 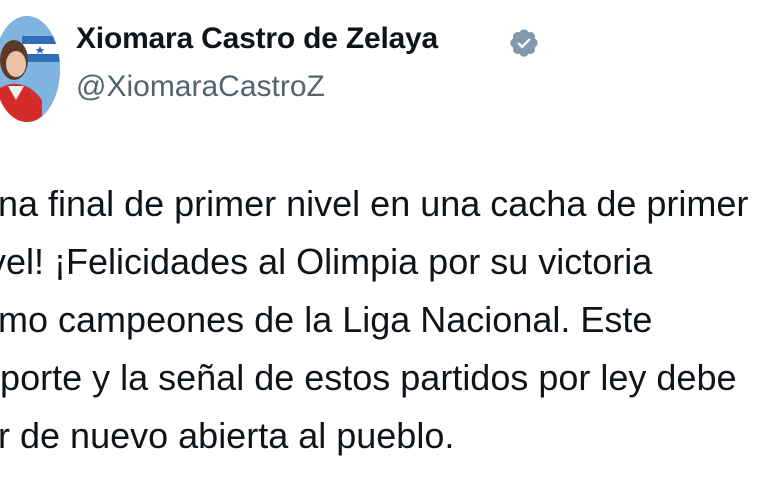 I want to click on author-name: Xiomara Castro de Zelaya, so click(x=257, y=39).